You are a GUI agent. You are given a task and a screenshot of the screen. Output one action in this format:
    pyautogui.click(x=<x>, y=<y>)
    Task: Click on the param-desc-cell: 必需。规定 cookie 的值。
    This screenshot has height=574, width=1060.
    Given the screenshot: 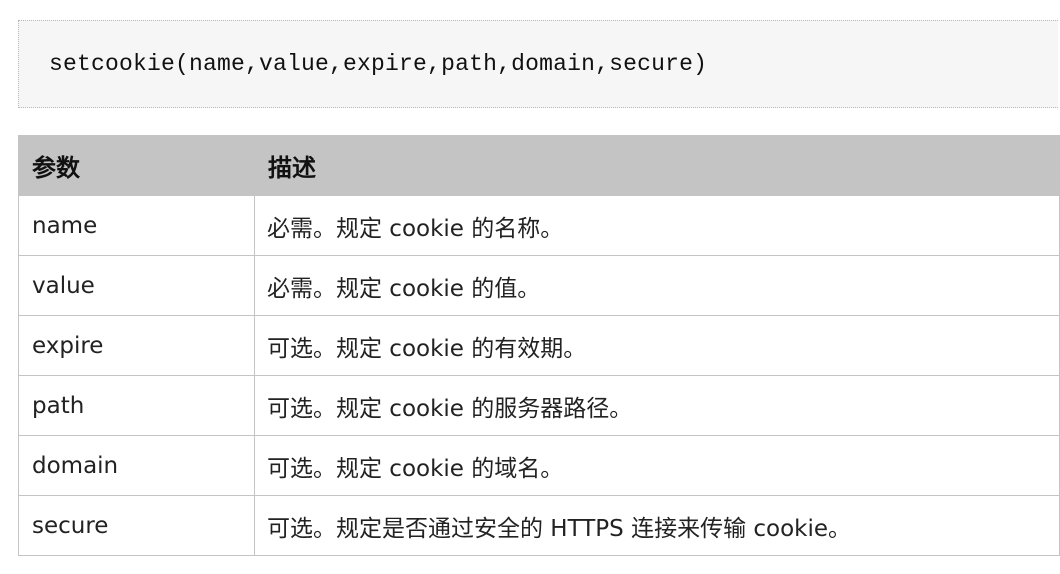 What is the action you would take?
    pyautogui.click(x=657, y=285)
    